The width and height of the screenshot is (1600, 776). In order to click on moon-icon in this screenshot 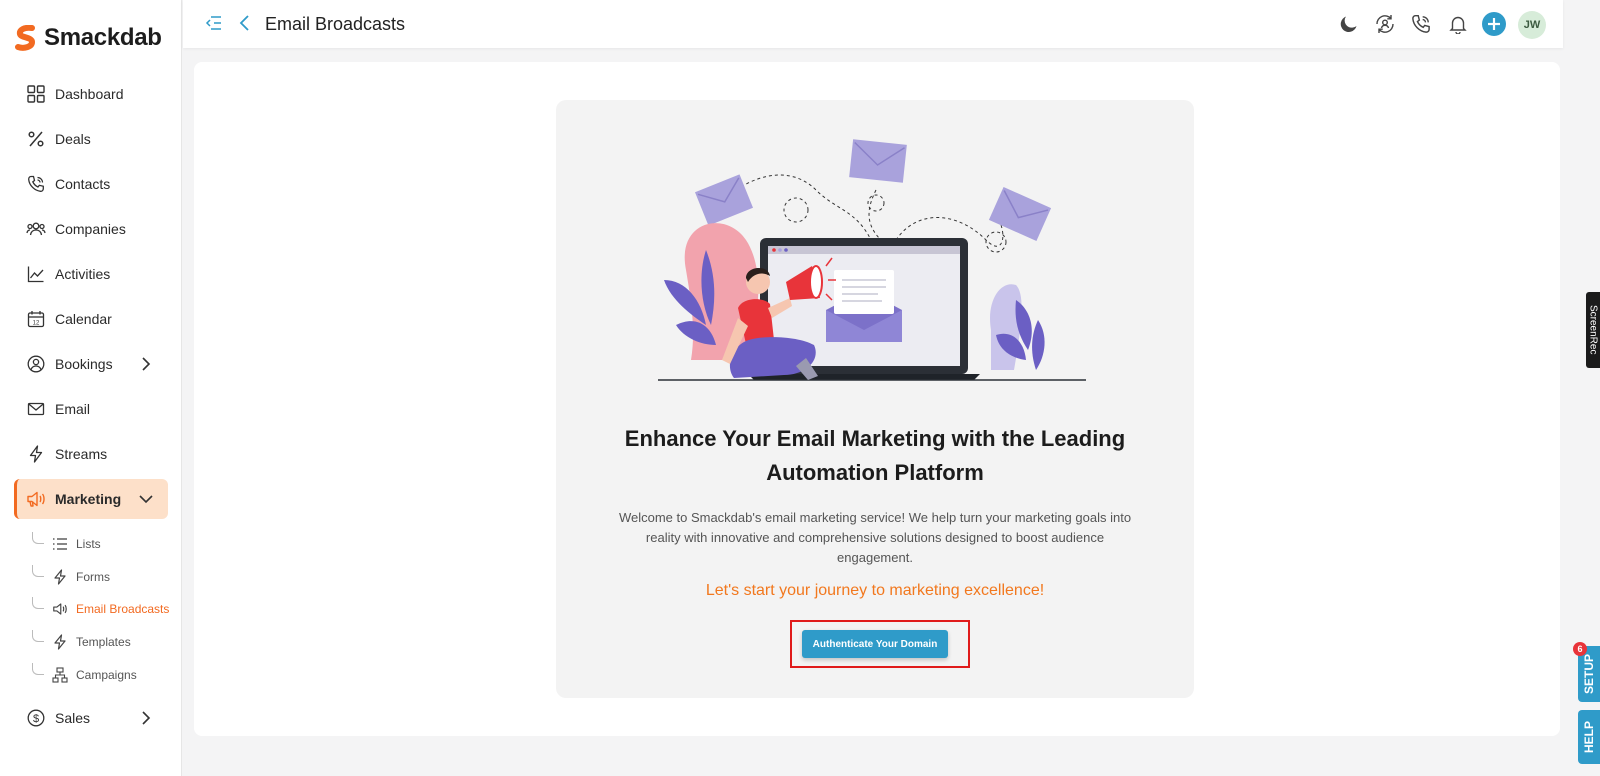, I will do `click(1348, 24)`.